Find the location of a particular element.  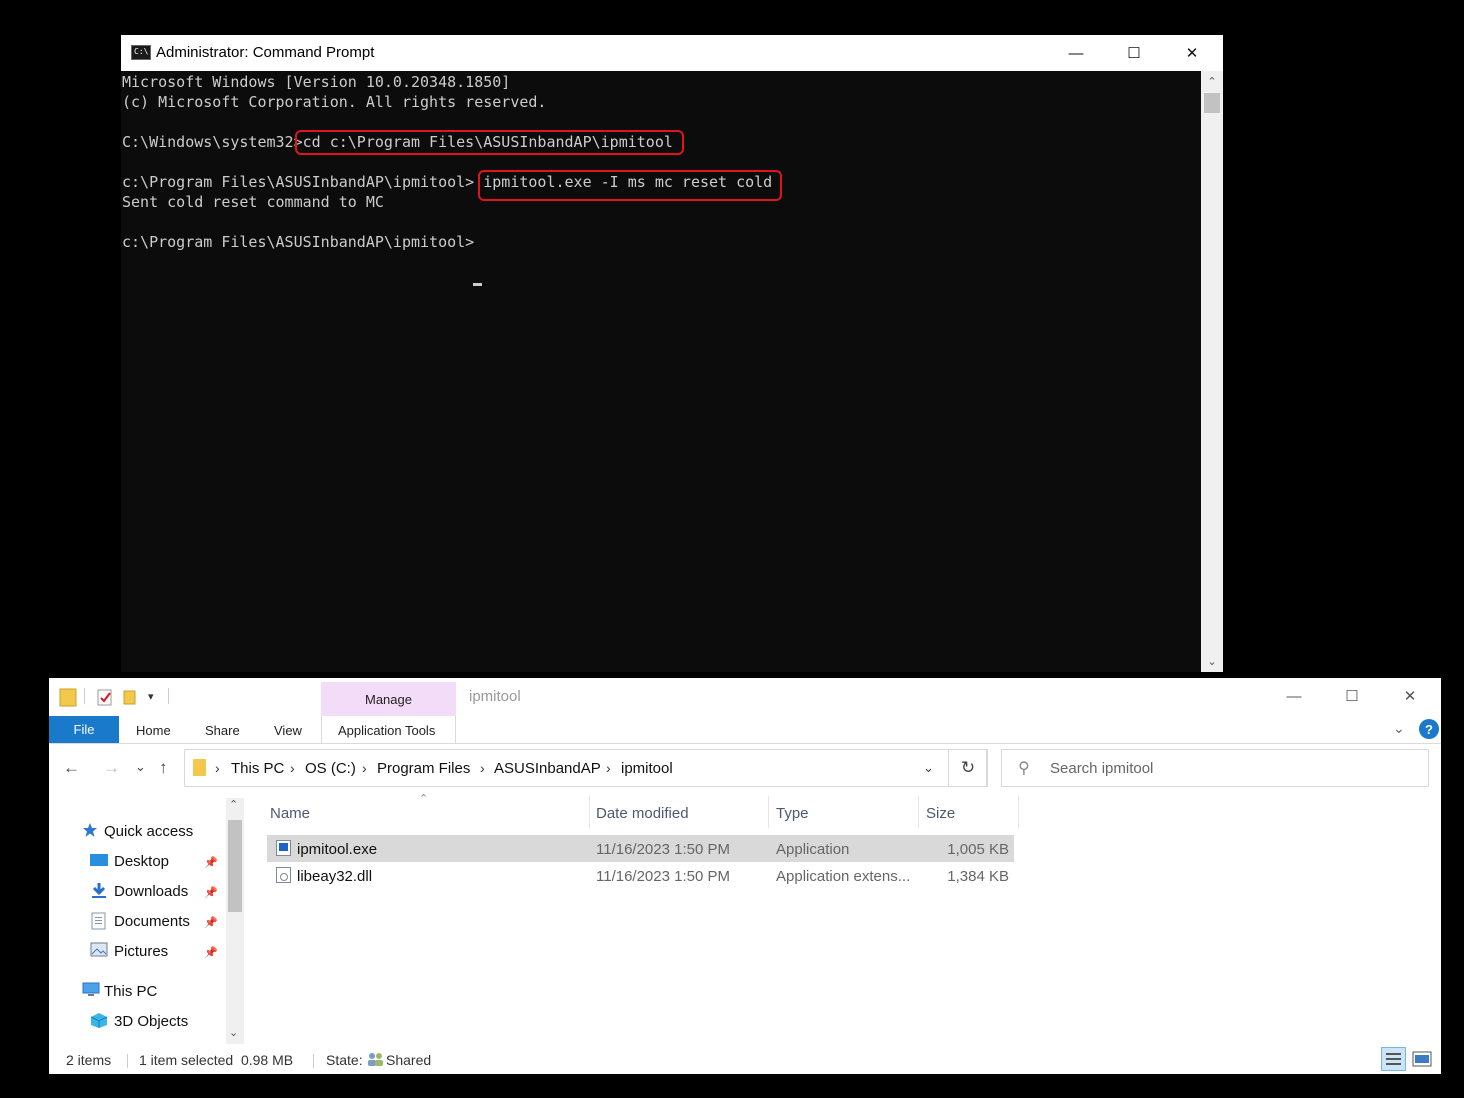

tab-share: Share is located at coordinates (222, 730).